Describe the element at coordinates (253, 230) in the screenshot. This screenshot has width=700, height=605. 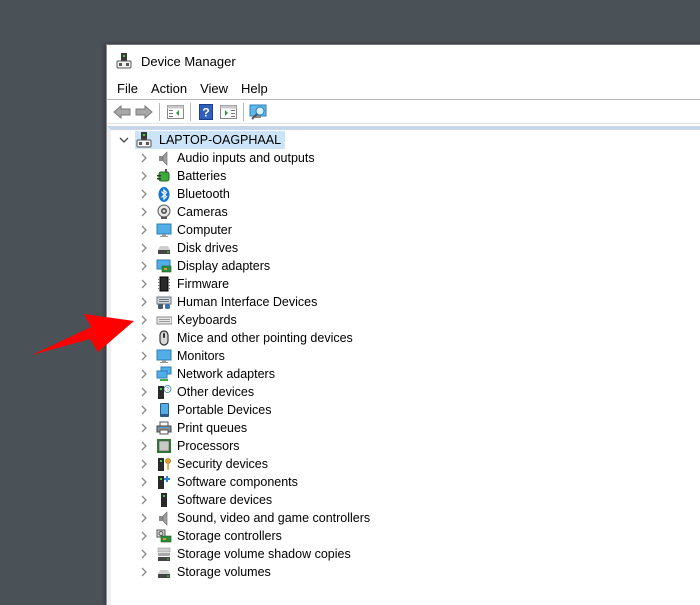
I see `tree-item-computer: Computer` at that location.